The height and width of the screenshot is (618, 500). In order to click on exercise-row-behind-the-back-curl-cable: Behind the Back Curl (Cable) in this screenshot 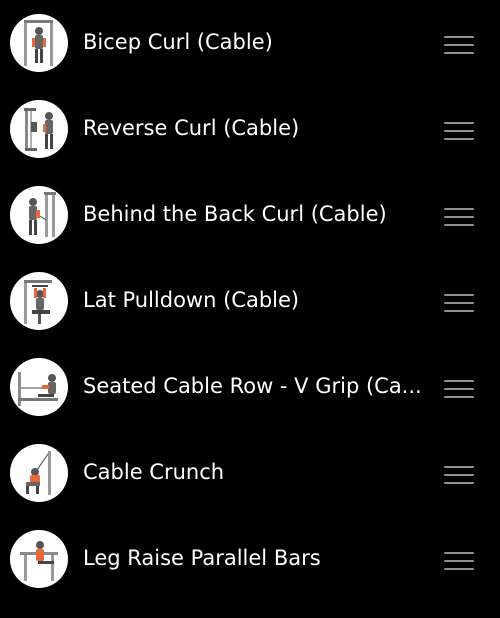, I will do `click(250, 216)`.